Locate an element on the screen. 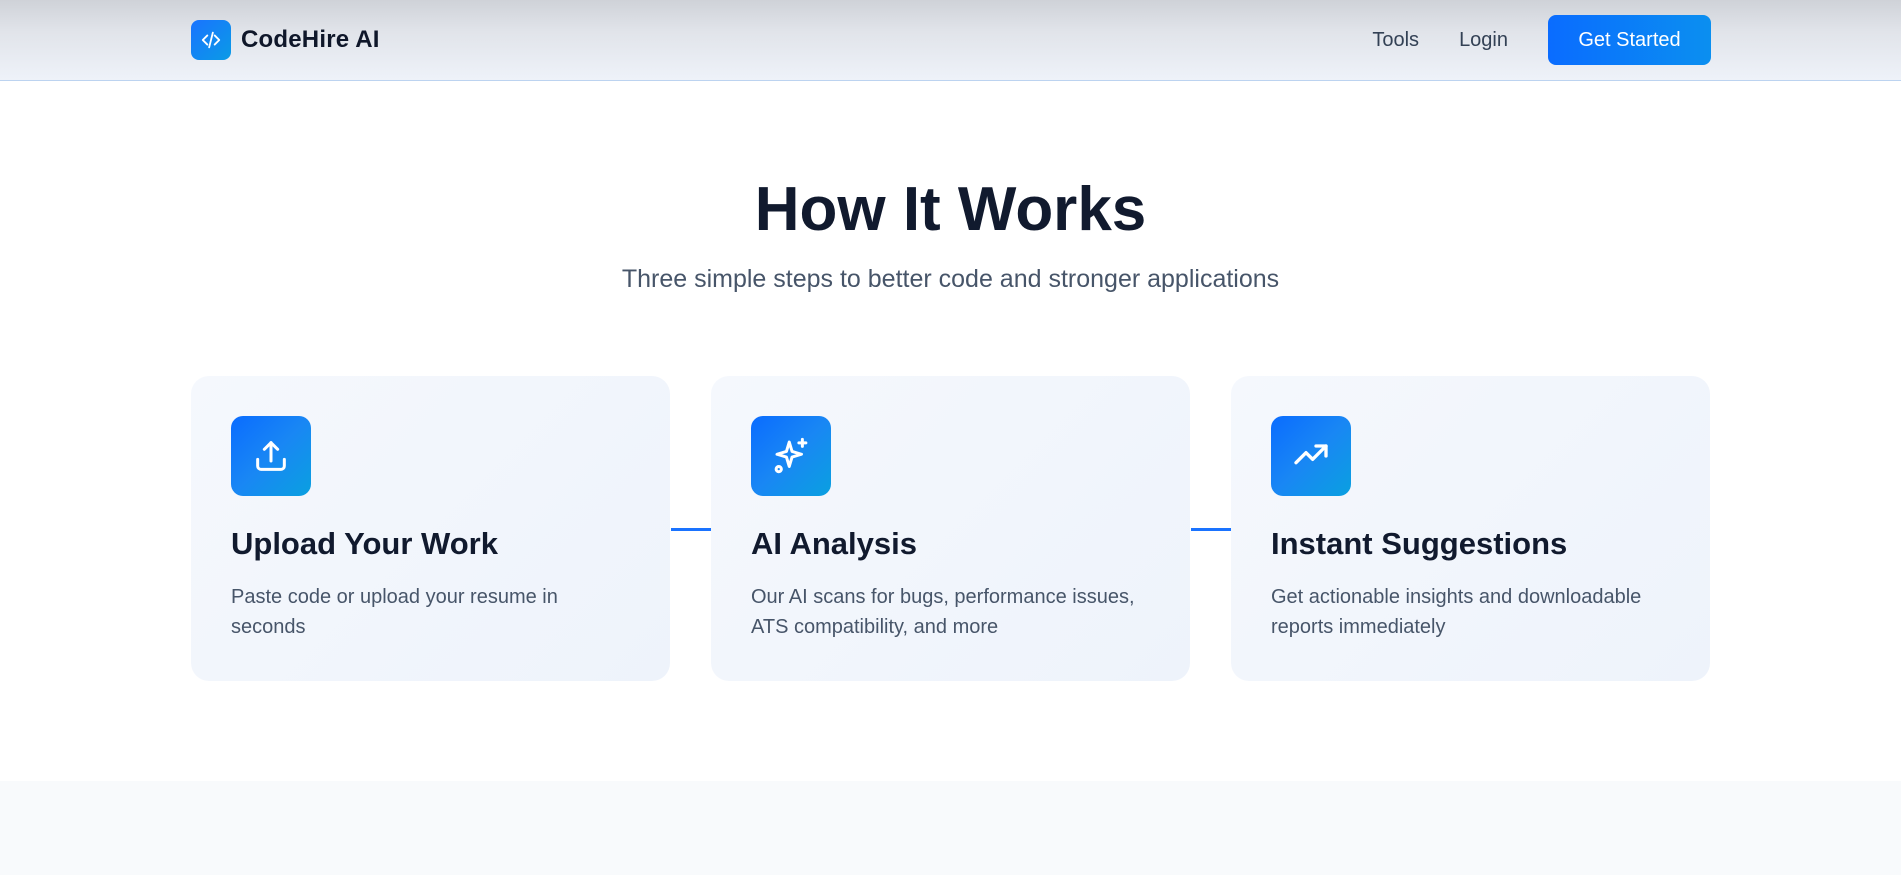 This screenshot has width=1901, height=875. step-title: AI Analysis is located at coordinates (834, 543).